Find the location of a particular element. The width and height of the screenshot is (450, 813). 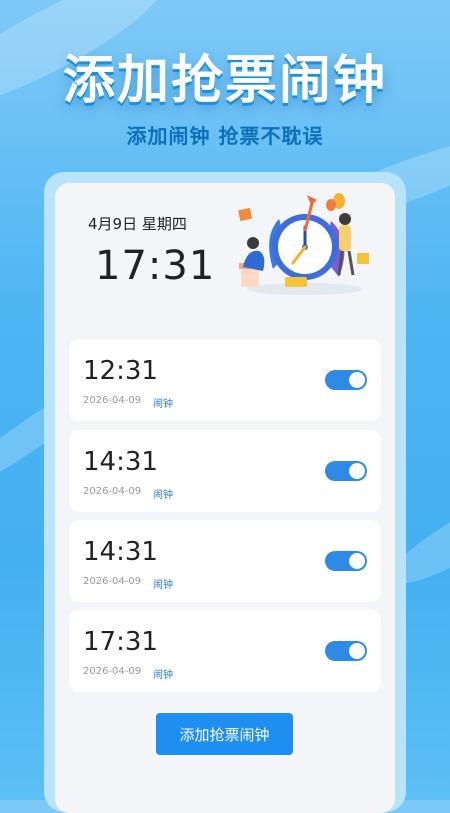

add-ticket-alarm-button: 添加抢票闹钟 is located at coordinates (224, 734).